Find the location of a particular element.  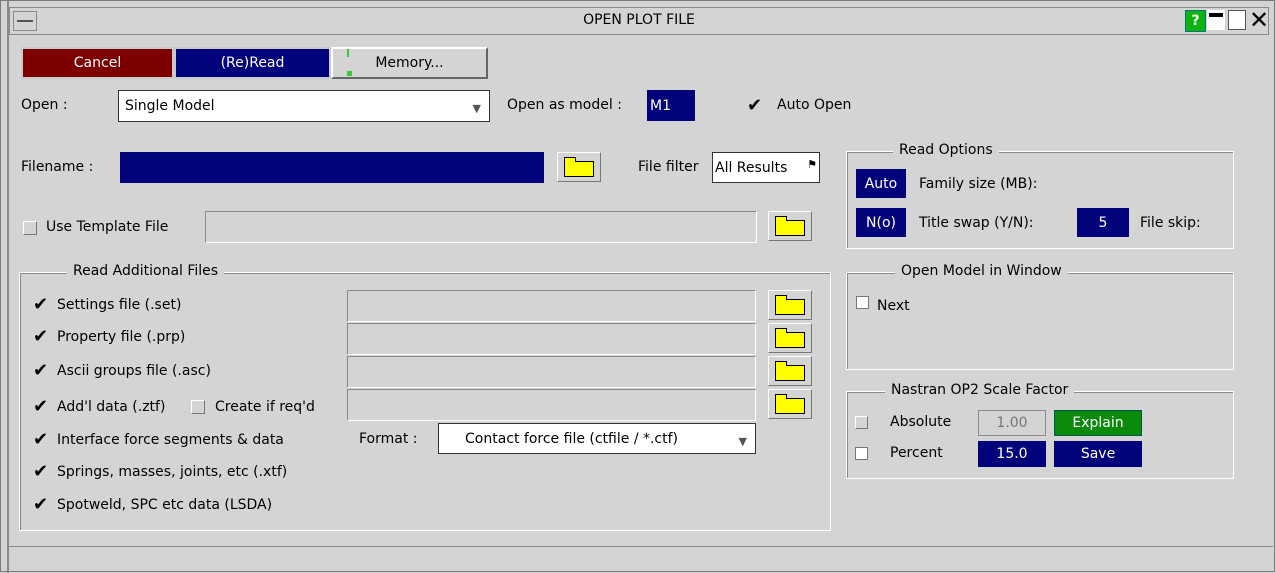

interface-force-checkbox: ✔ is located at coordinates (41, 440).